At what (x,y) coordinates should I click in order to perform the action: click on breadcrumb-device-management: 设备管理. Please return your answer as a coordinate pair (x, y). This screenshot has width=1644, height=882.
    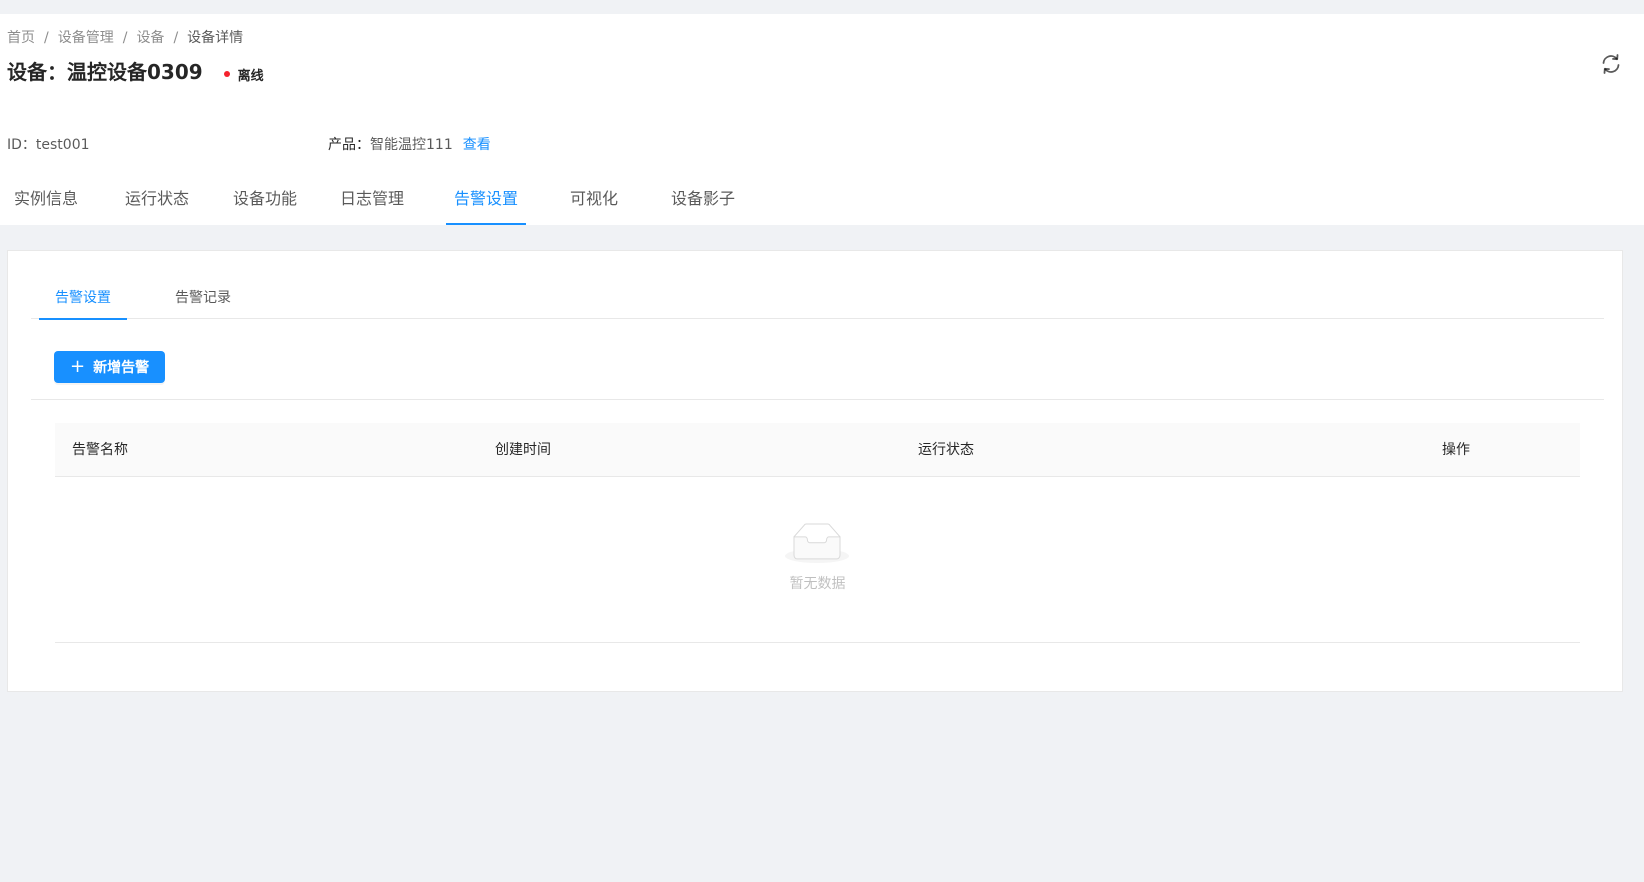
    Looking at the image, I should click on (86, 38).